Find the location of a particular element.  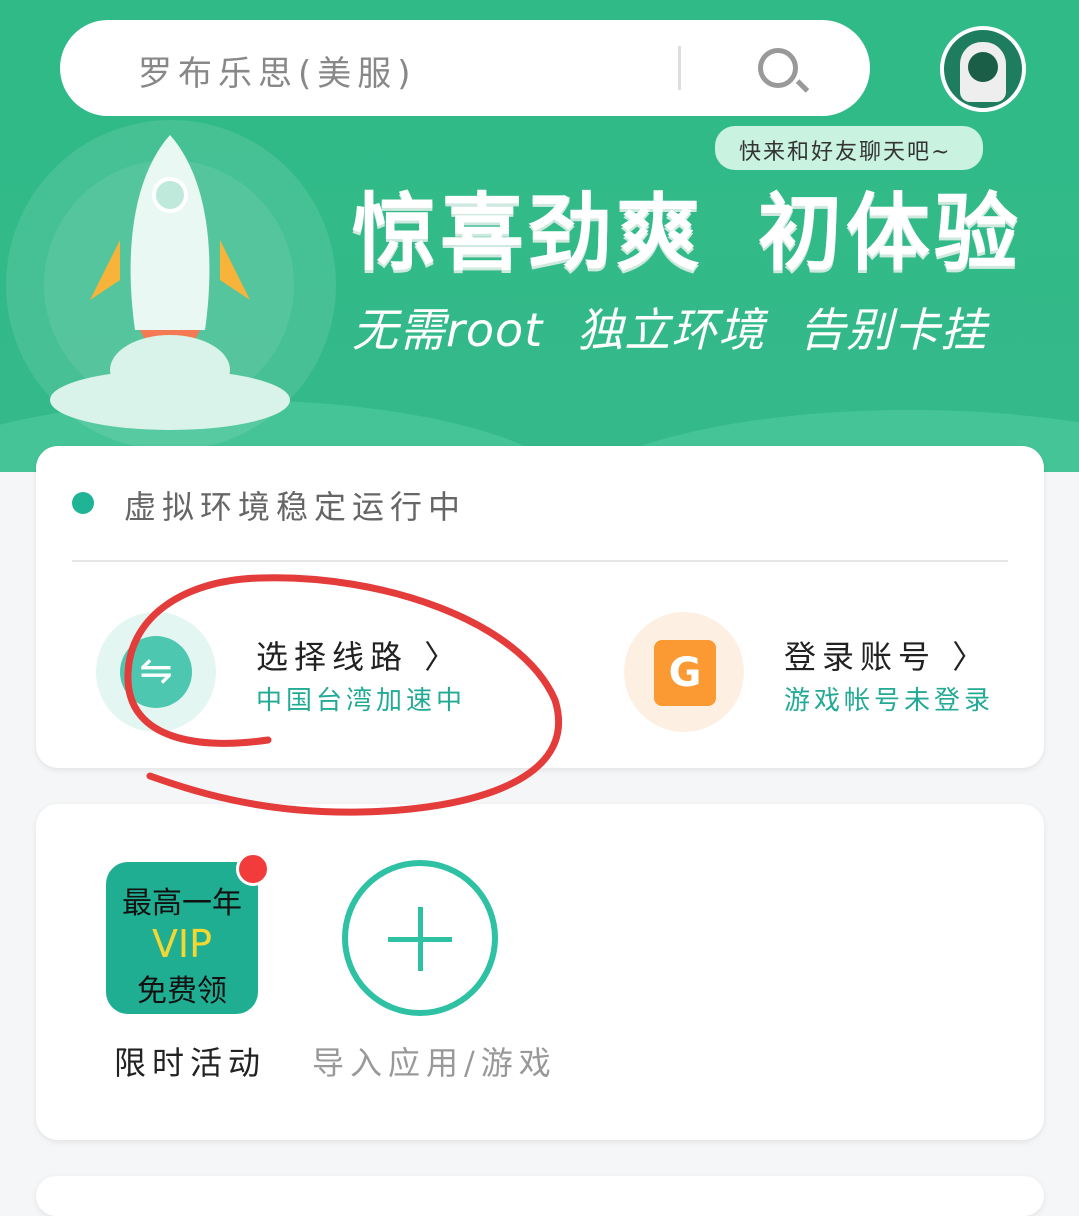

banner-tagline: 无需root 独立环境 告别卡挂 is located at coordinates (670, 330).